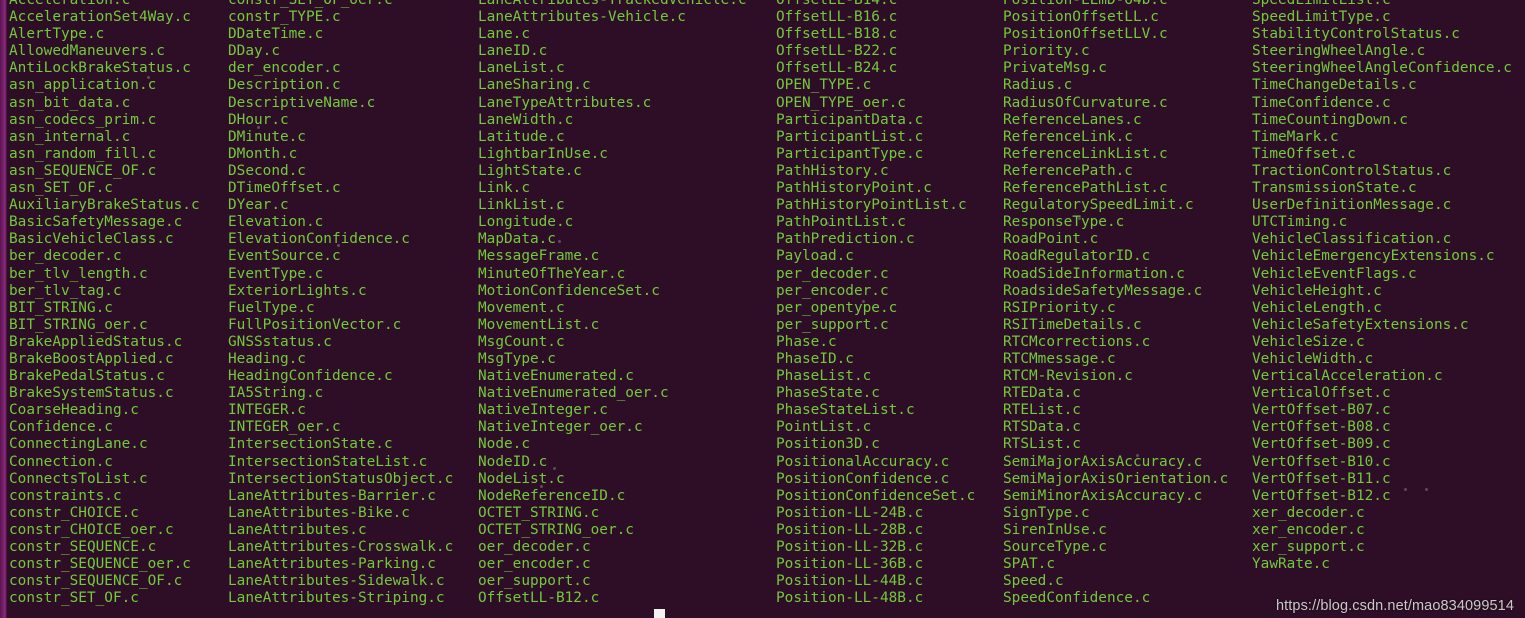  What do you see at coordinates (1387, 222) in the screenshot?
I see `file-name: UTCTiming.c` at bounding box center [1387, 222].